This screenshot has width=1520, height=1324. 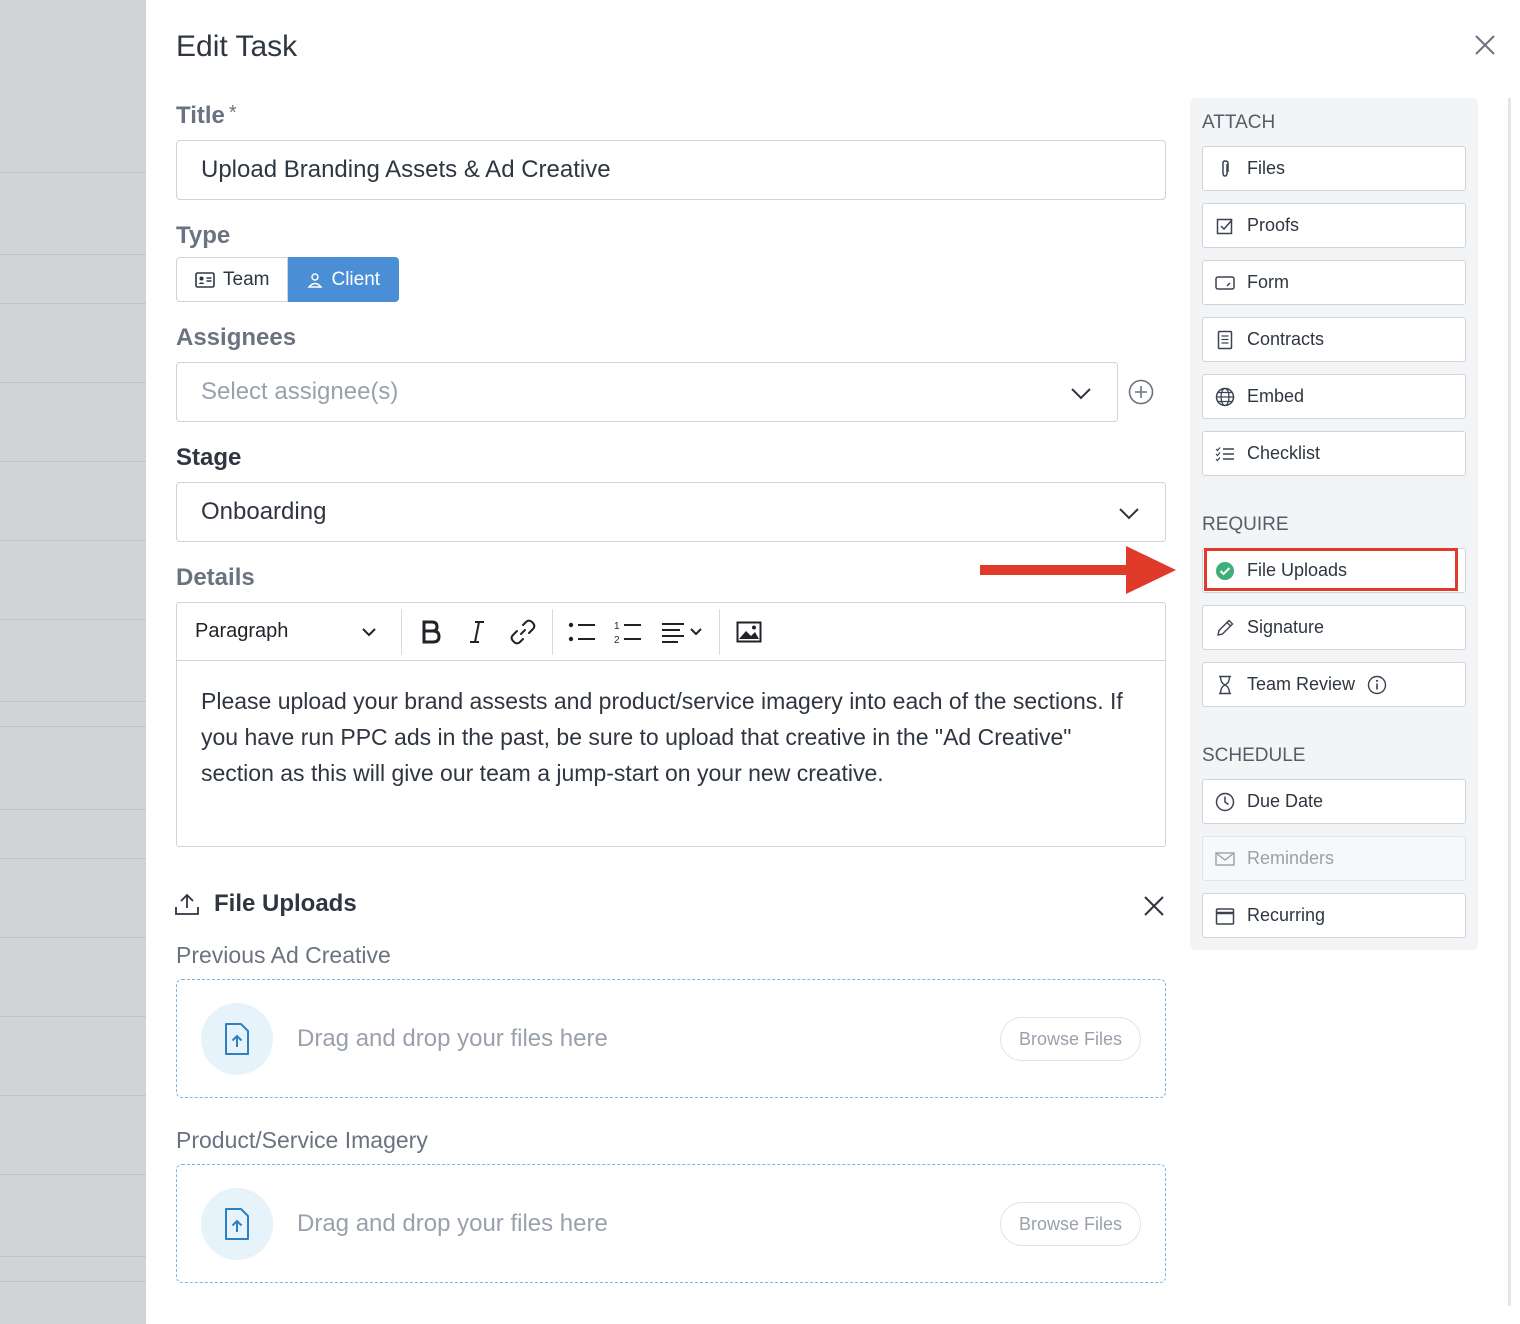 I want to click on hourglass-icon, so click(x=1225, y=685).